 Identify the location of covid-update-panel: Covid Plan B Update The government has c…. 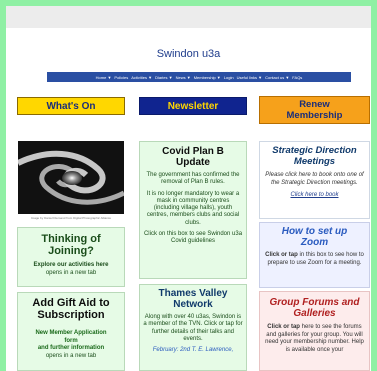
(193, 210).